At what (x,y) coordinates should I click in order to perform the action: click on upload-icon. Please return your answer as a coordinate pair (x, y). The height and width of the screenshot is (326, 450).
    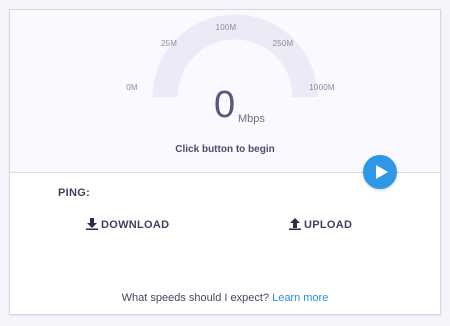
    Looking at the image, I should click on (295, 225).